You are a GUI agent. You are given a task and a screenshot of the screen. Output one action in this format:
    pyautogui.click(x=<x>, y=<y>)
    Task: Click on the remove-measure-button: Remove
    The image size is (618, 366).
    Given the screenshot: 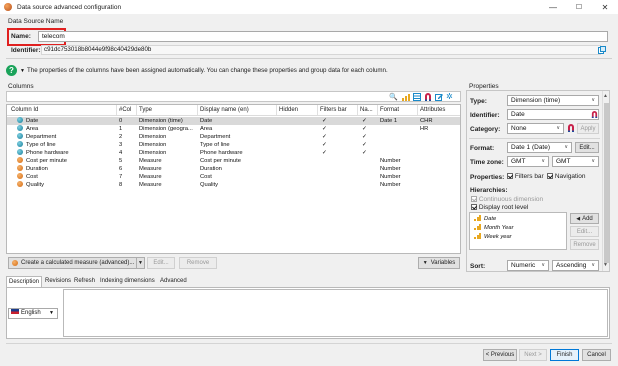 What is the action you would take?
    pyautogui.click(x=198, y=263)
    